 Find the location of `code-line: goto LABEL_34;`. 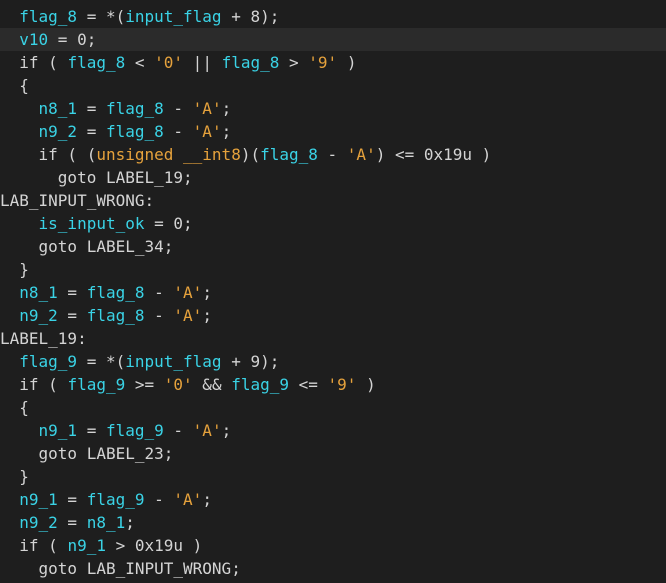

code-line: goto LABEL_34; is located at coordinates (333, 246).